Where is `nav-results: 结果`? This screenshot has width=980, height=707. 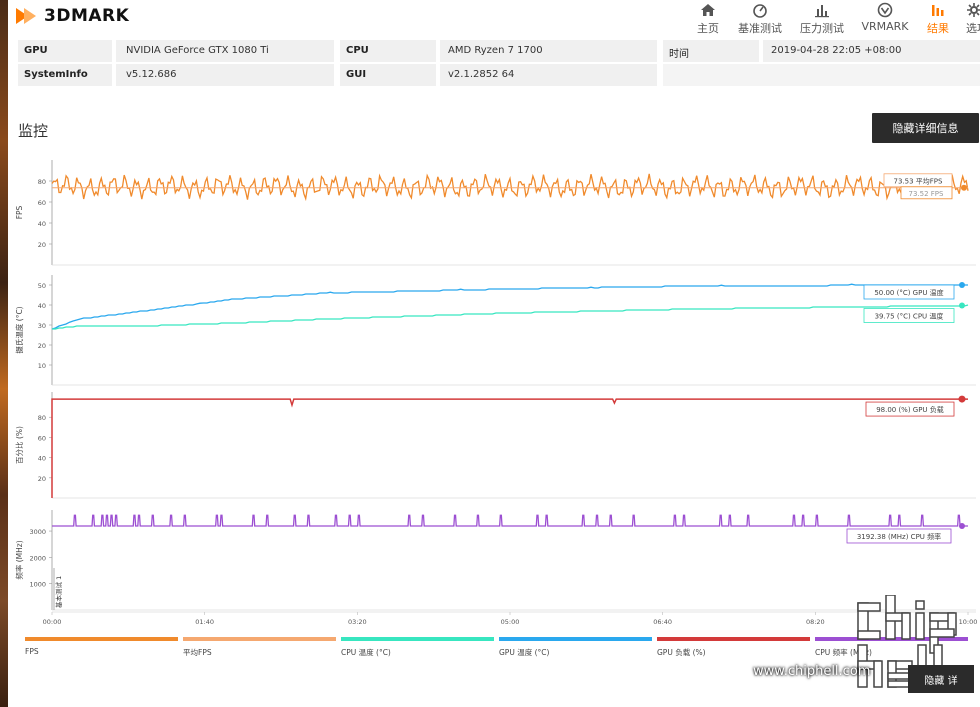
nav-results: 结果 is located at coordinates (938, 19).